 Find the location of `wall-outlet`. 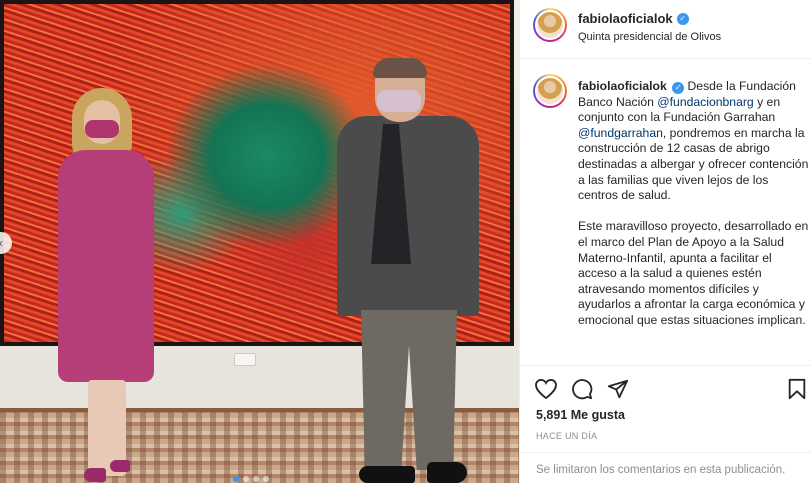

wall-outlet is located at coordinates (245, 359).